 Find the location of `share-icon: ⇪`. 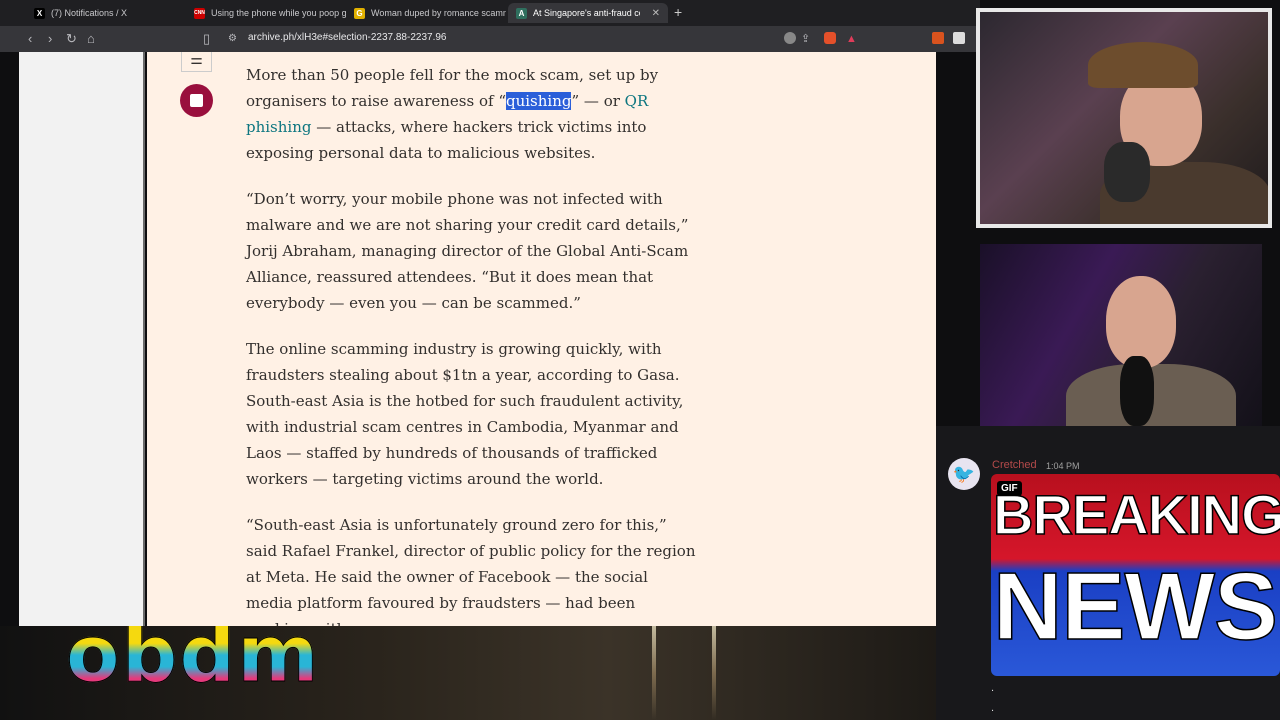

share-icon: ⇪ is located at coordinates (805, 39).